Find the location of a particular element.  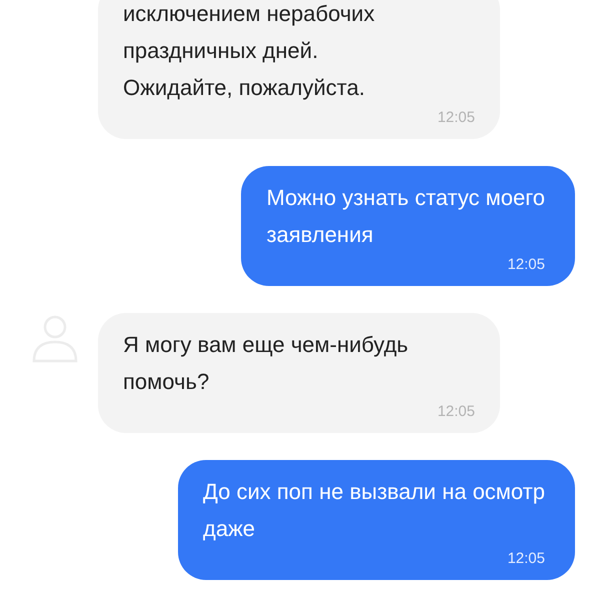

message-text: Можно узнать статус моего заявления is located at coordinates (405, 216).